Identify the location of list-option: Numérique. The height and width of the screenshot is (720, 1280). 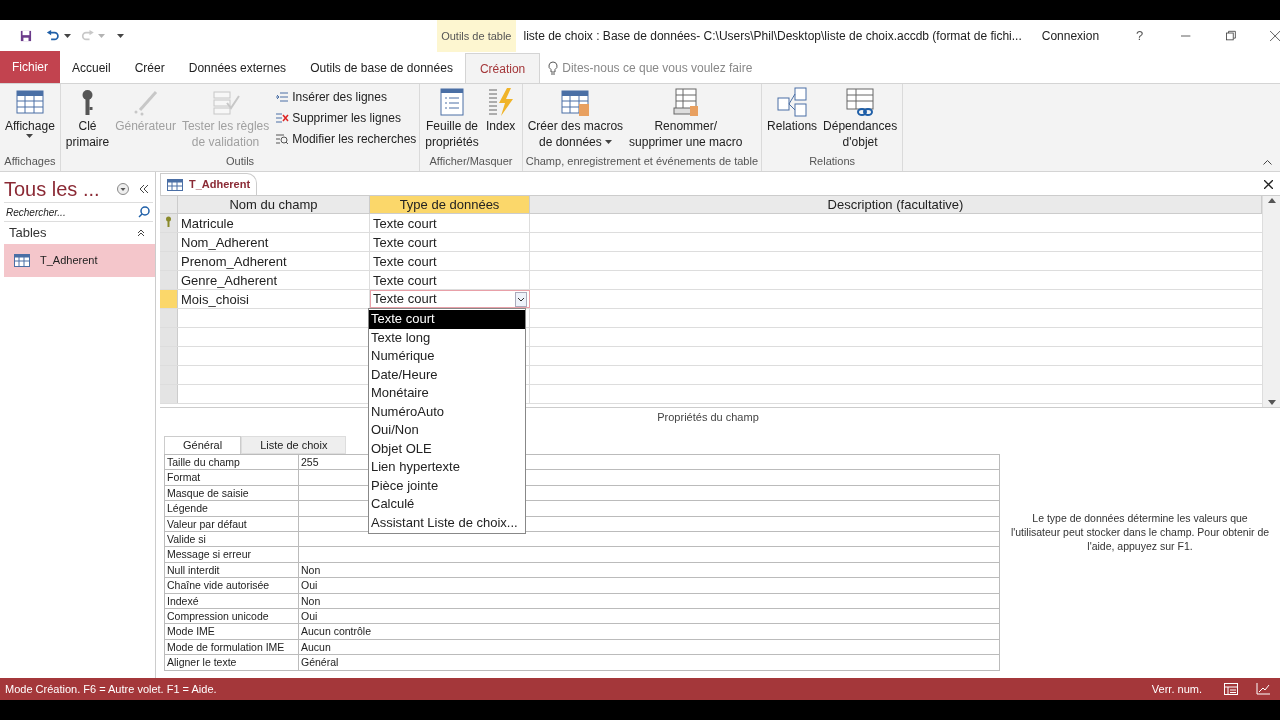
(447, 356).